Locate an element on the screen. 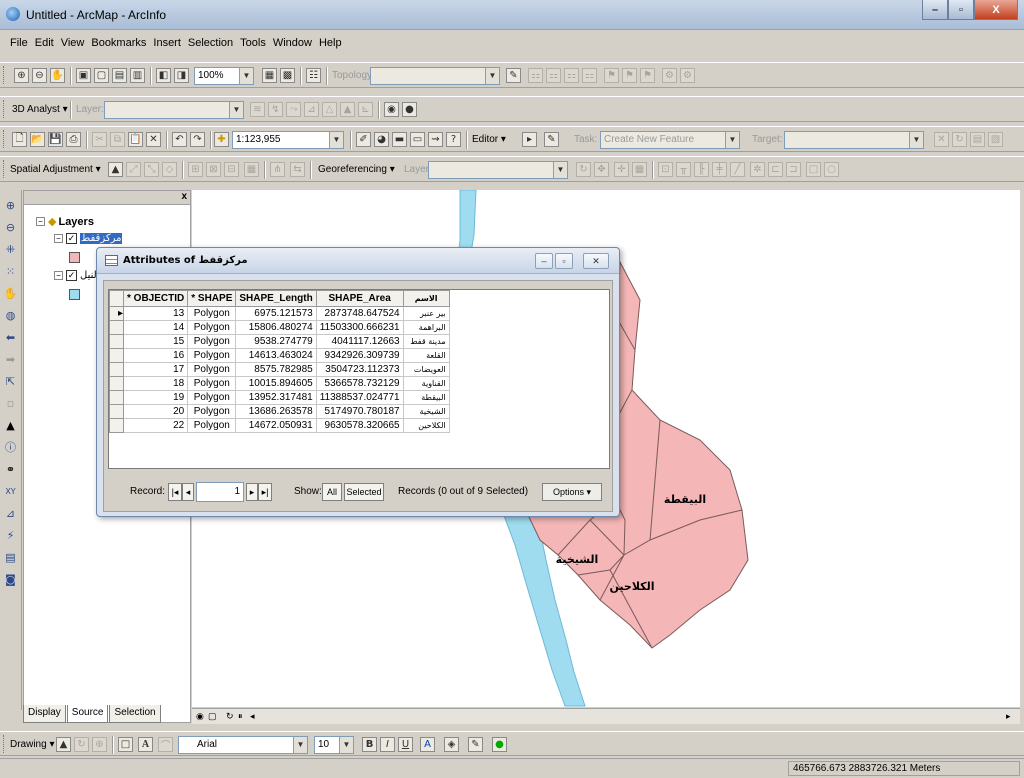 The height and width of the screenshot is (778, 1024). topology-tool-2-icon: ⚏ is located at coordinates (553, 75).